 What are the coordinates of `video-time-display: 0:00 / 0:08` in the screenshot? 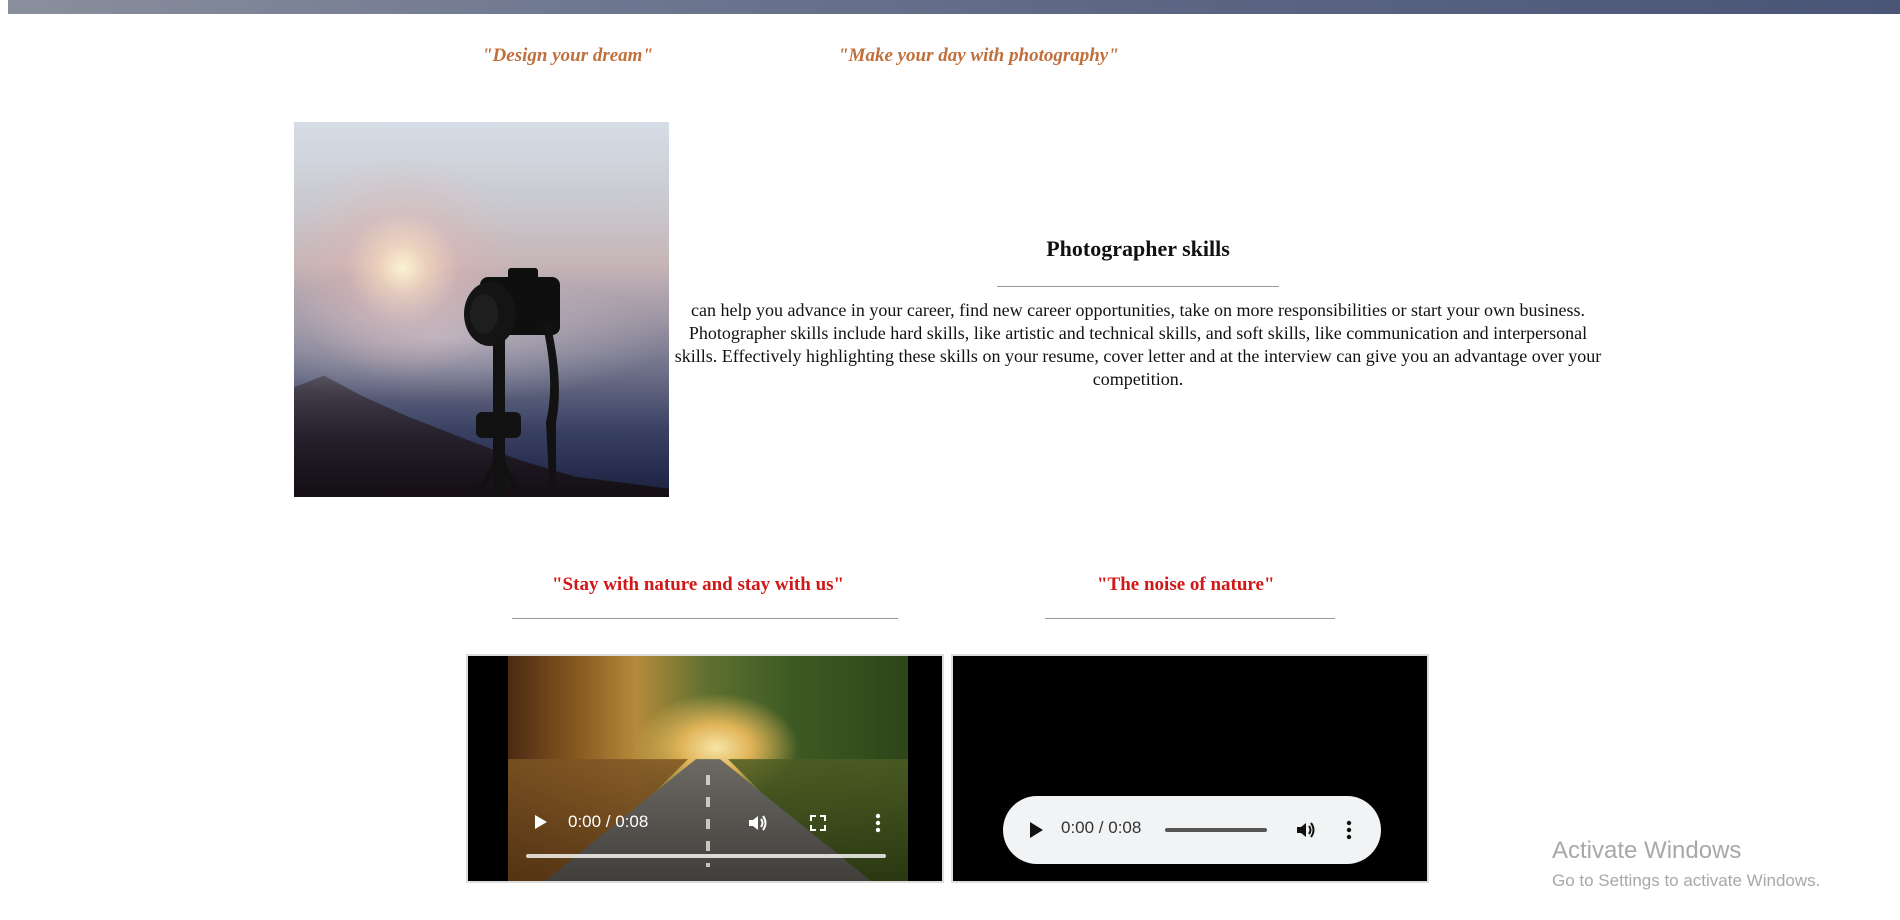 It's located at (608, 821).